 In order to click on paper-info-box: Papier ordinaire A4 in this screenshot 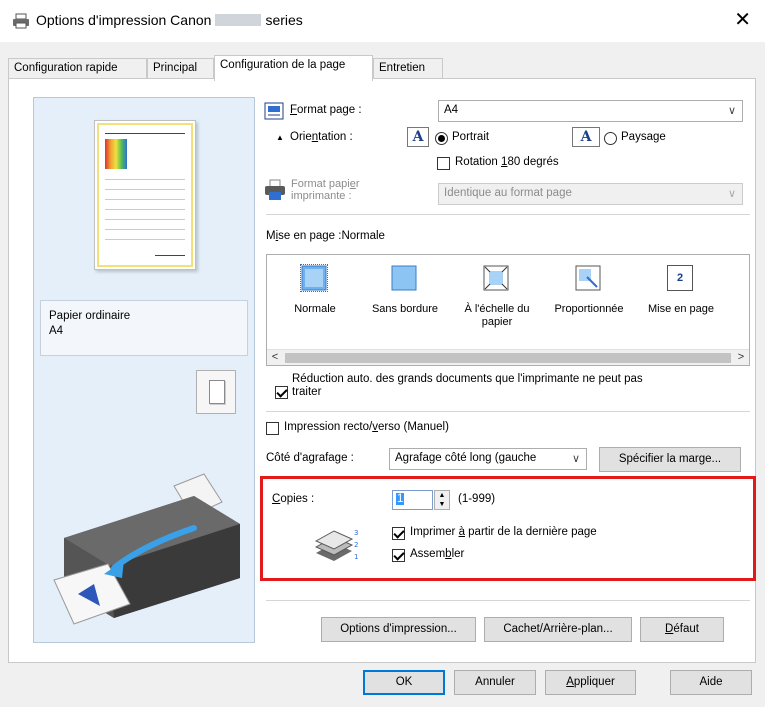, I will do `click(144, 328)`.